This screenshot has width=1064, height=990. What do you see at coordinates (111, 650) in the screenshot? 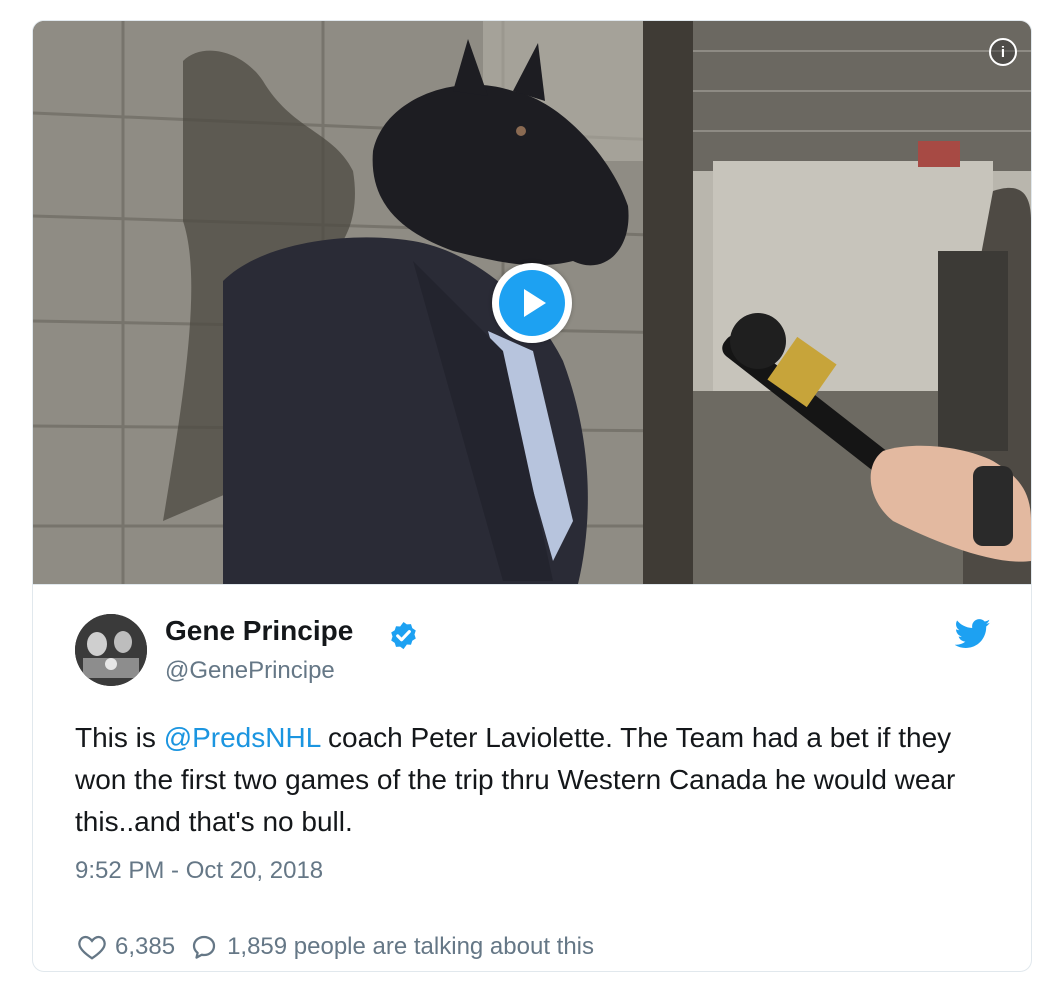
I see `avatar` at bounding box center [111, 650].